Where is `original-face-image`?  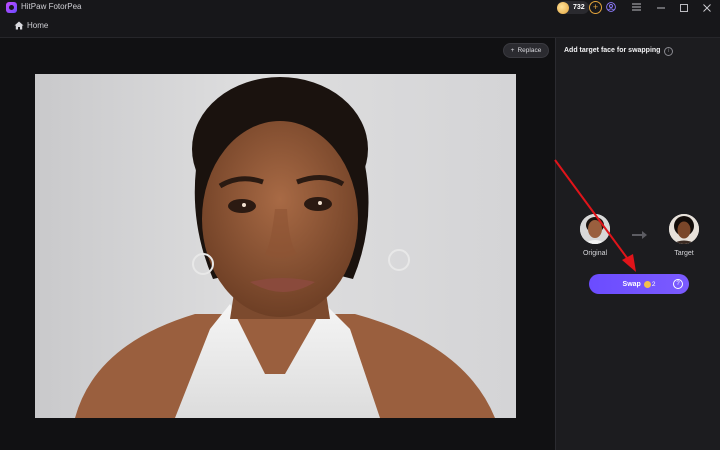 original-face-image is located at coordinates (595, 229).